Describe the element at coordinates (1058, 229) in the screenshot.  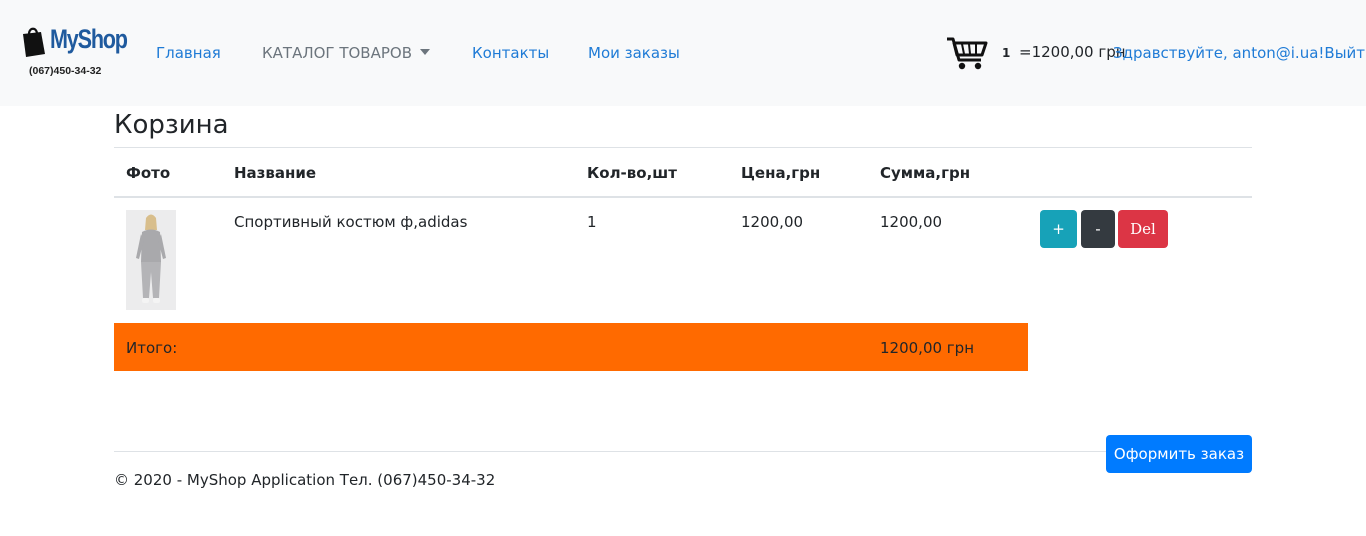
I see `increase-qty-button: +` at that location.